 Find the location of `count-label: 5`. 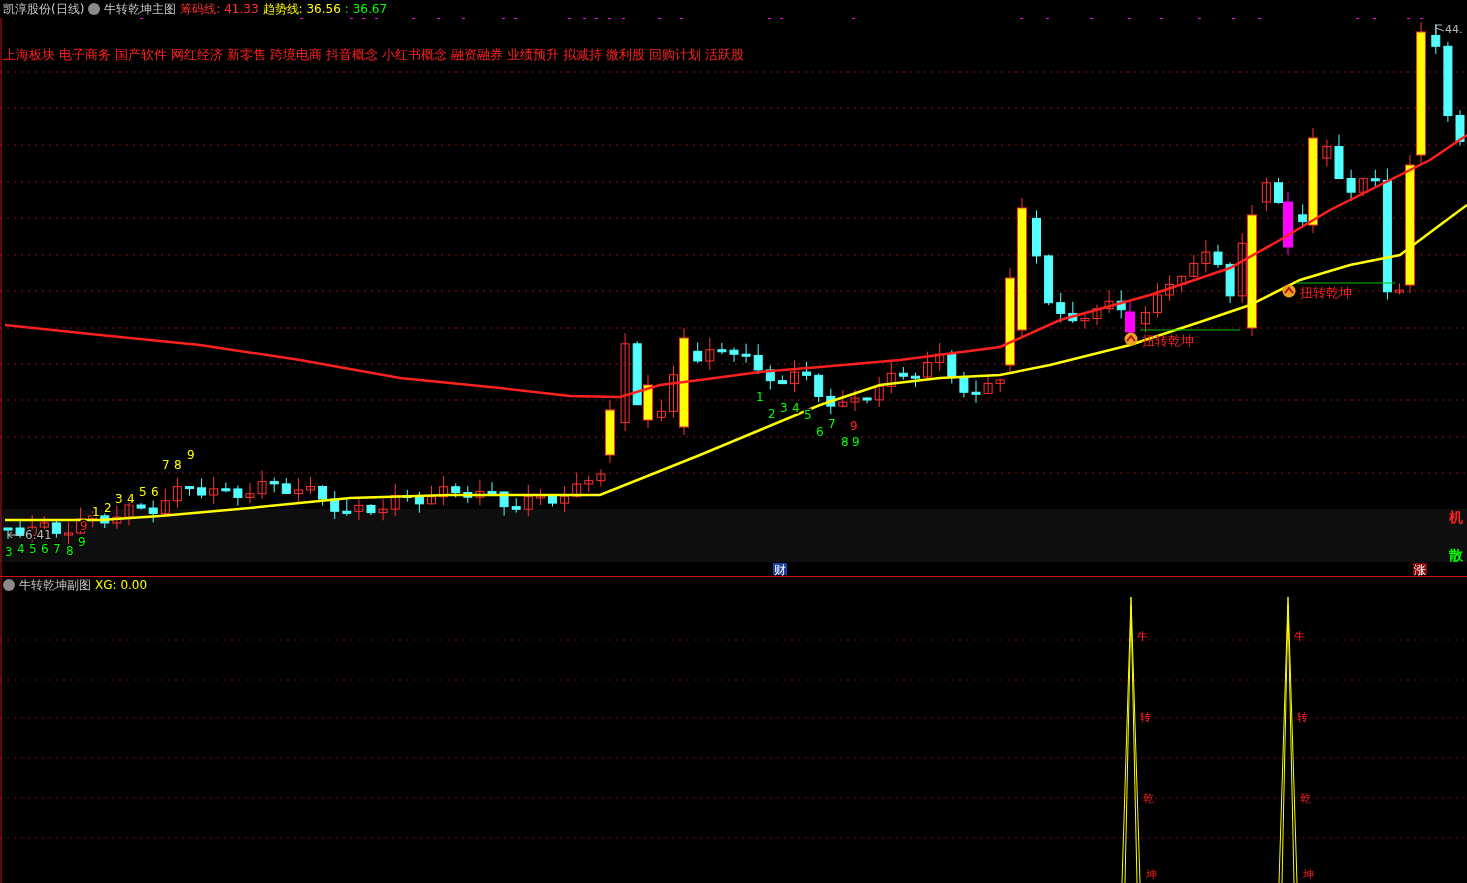

count-label: 5 is located at coordinates (33, 549).